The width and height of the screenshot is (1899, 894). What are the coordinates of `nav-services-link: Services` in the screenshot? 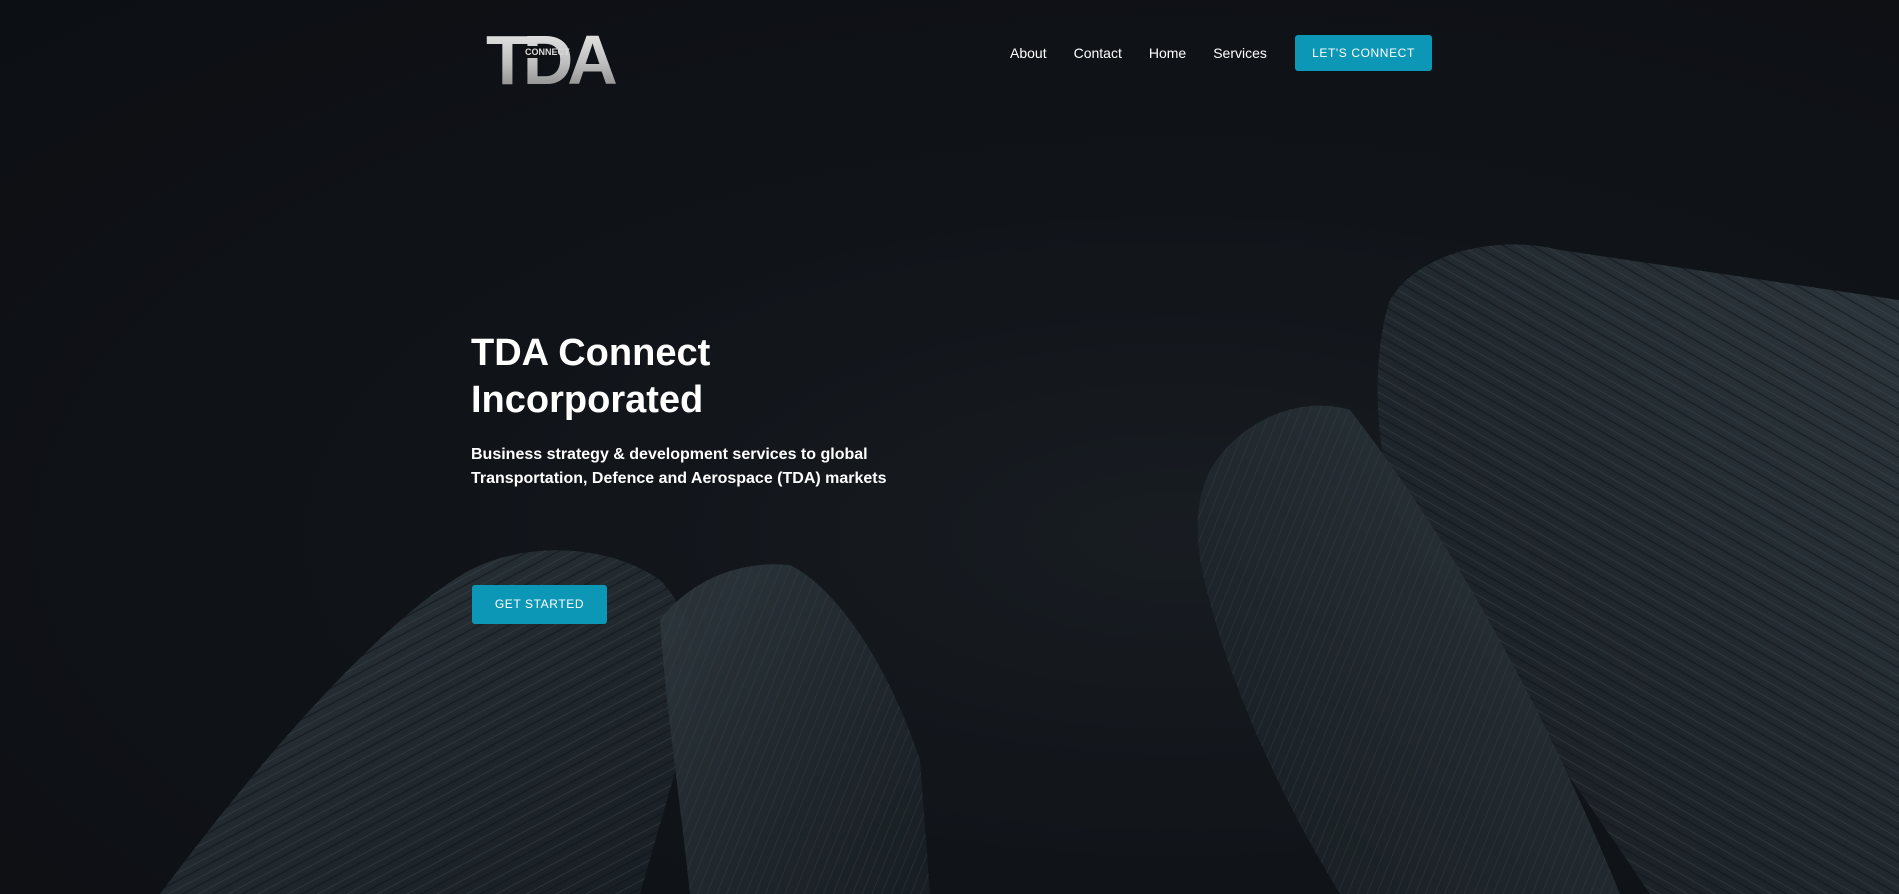 It's located at (1240, 53).